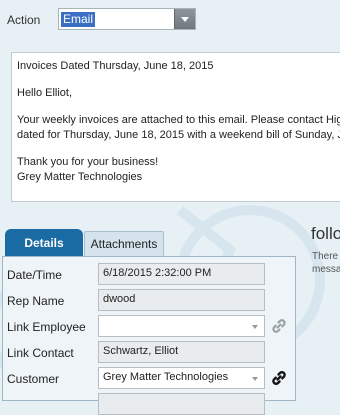 This screenshot has height=415, width=340. Describe the element at coordinates (325, 256) in the screenshot. I see `followup-line: There` at that location.